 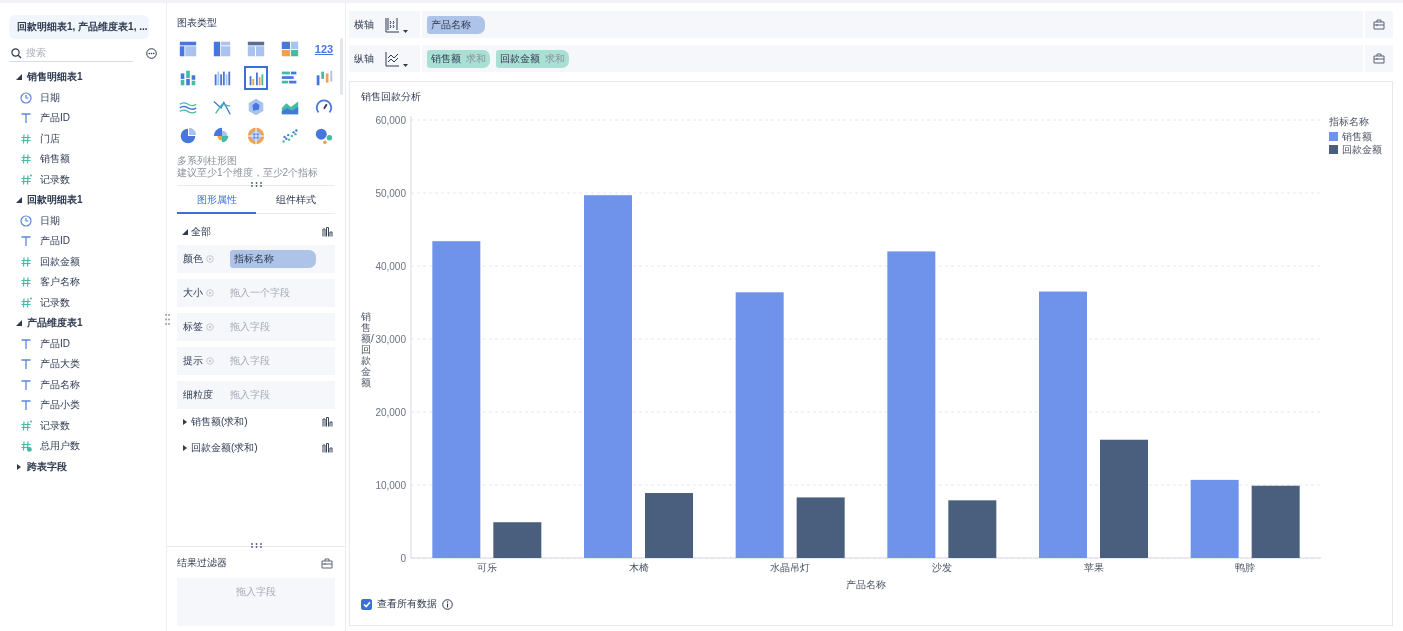 I want to click on search-field: 搜索, so click(x=71, y=53).